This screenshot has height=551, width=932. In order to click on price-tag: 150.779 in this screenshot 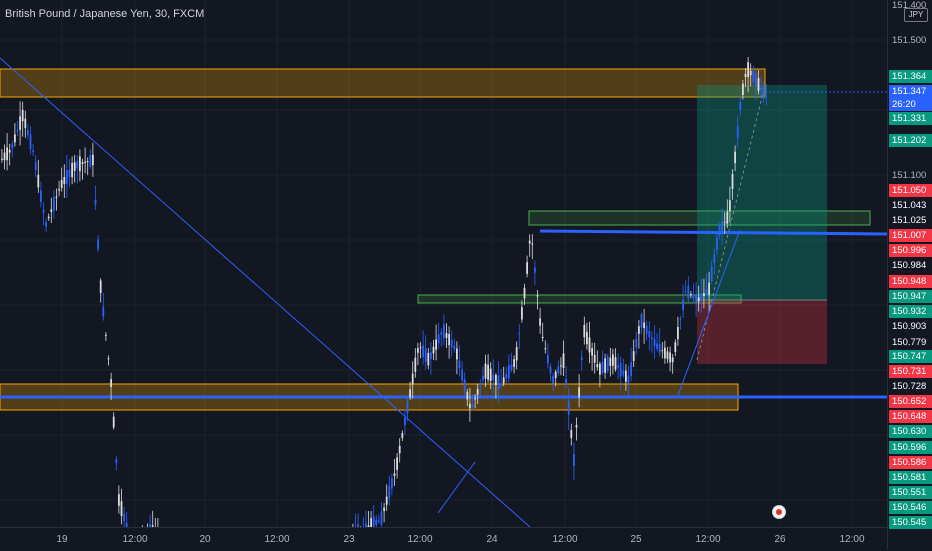, I will do `click(910, 342)`.